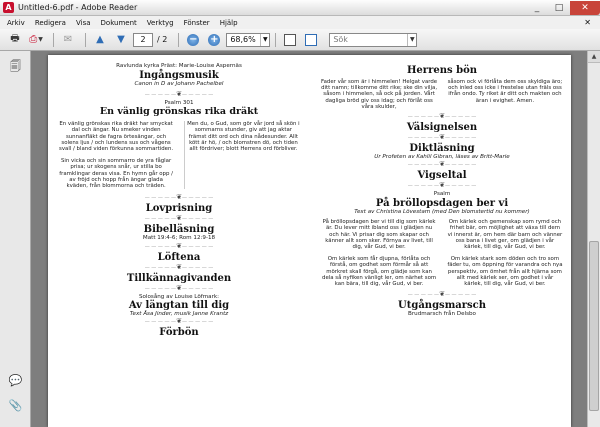 This screenshot has width=600, height=427. I want to click on heading-brollopsdagen: På bröllopsdagen ber vi, so click(442, 203).